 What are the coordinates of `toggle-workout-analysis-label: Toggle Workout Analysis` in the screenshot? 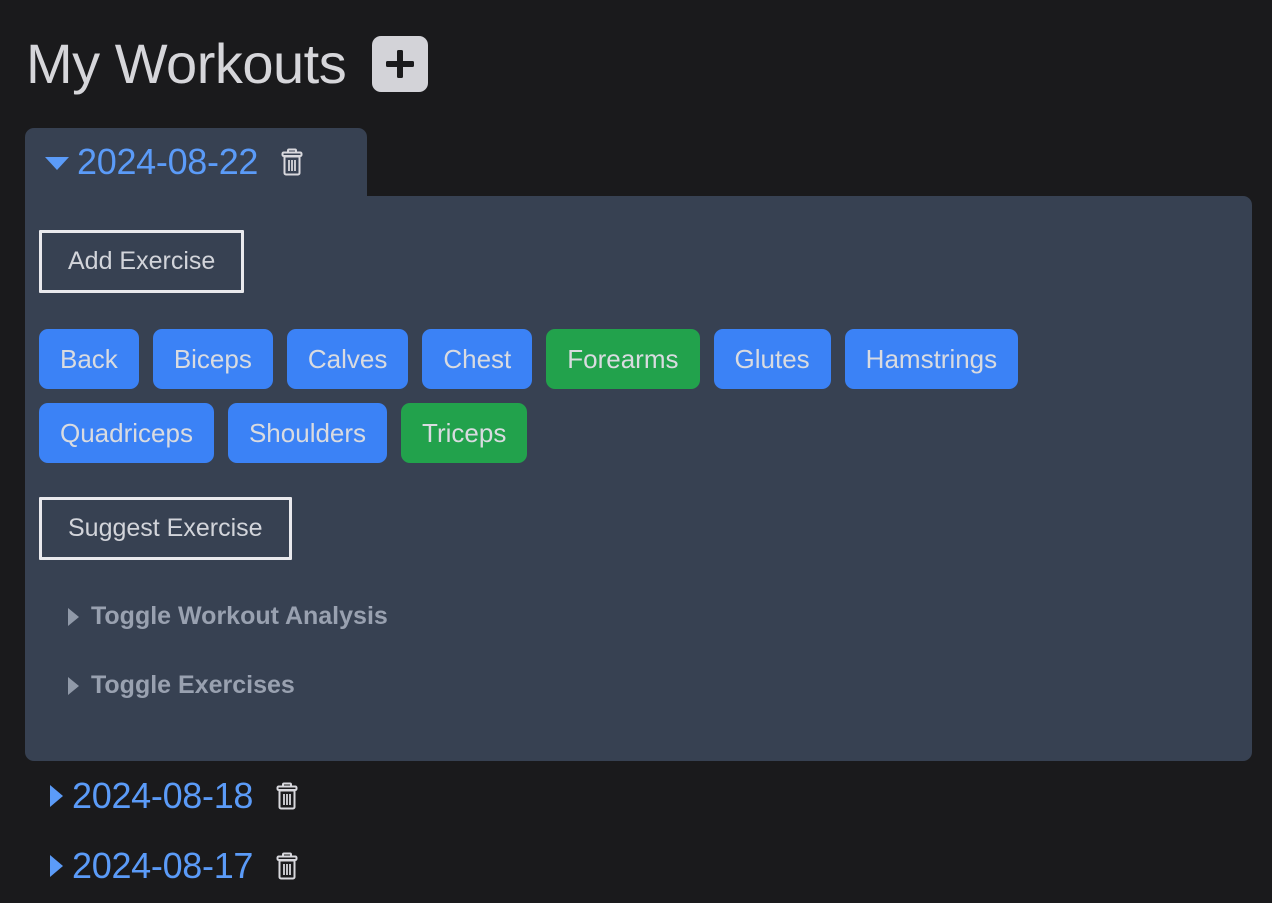 It's located at (239, 616).